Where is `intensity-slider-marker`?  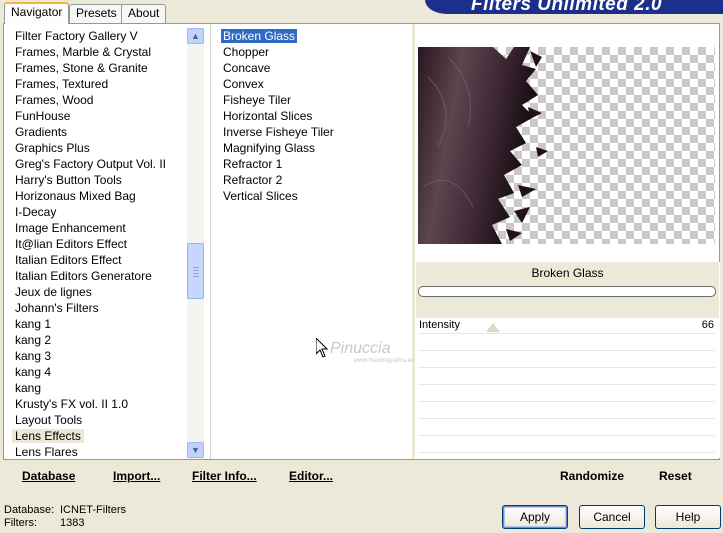
intensity-slider-marker is located at coordinates (493, 327).